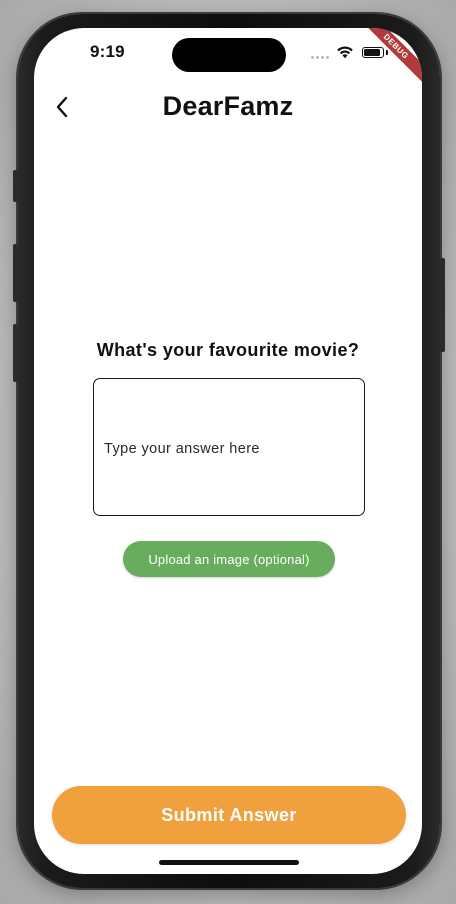 The image size is (456, 904). I want to click on question-text: What's your favourite movie?, so click(228, 350).